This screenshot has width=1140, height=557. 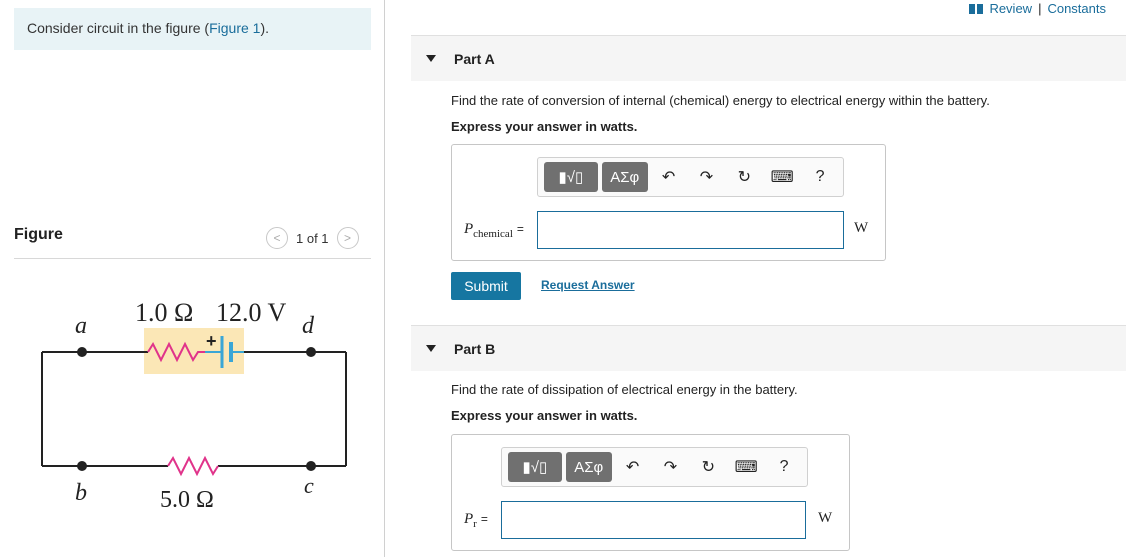 What do you see at coordinates (494, 230) in the screenshot?
I see `part-a-variable-label: Pchemical =` at bounding box center [494, 230].